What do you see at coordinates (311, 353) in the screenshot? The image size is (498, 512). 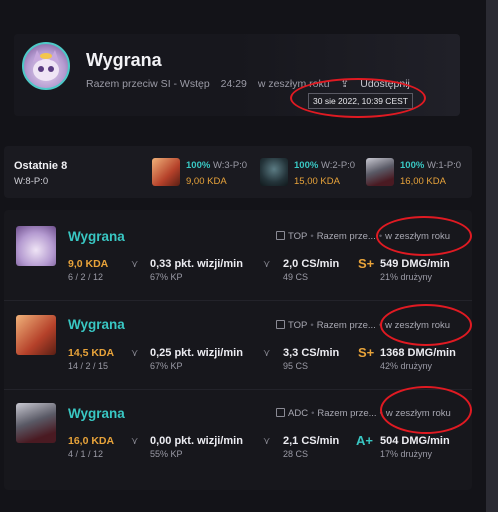 I see `cs-stat: 3,3 CS/min` at bounding box center [311, 353].